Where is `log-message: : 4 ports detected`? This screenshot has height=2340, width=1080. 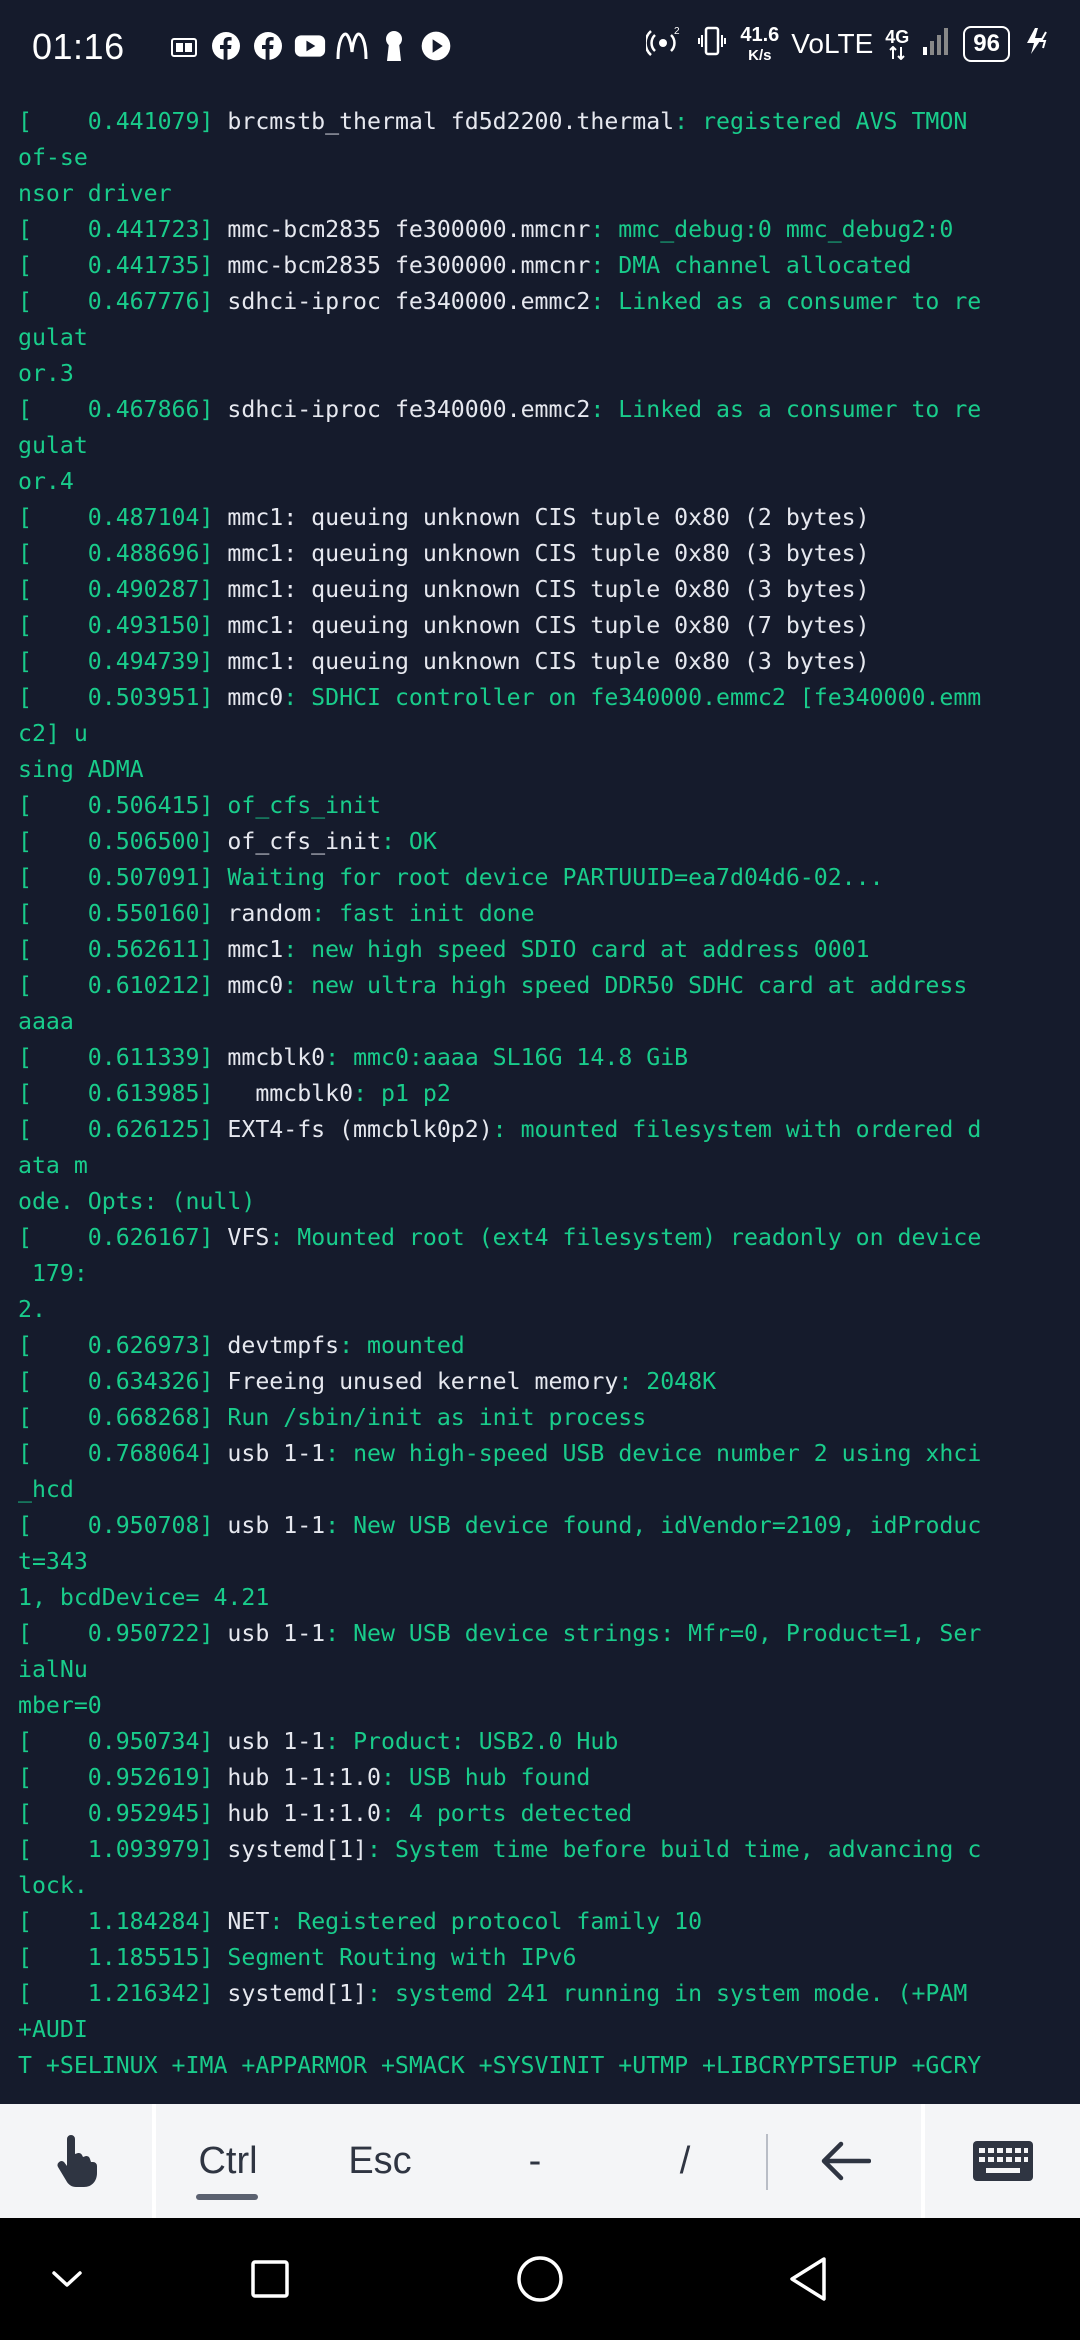
log-message: : 4 ports detected is located at coordinates (506, 1813).